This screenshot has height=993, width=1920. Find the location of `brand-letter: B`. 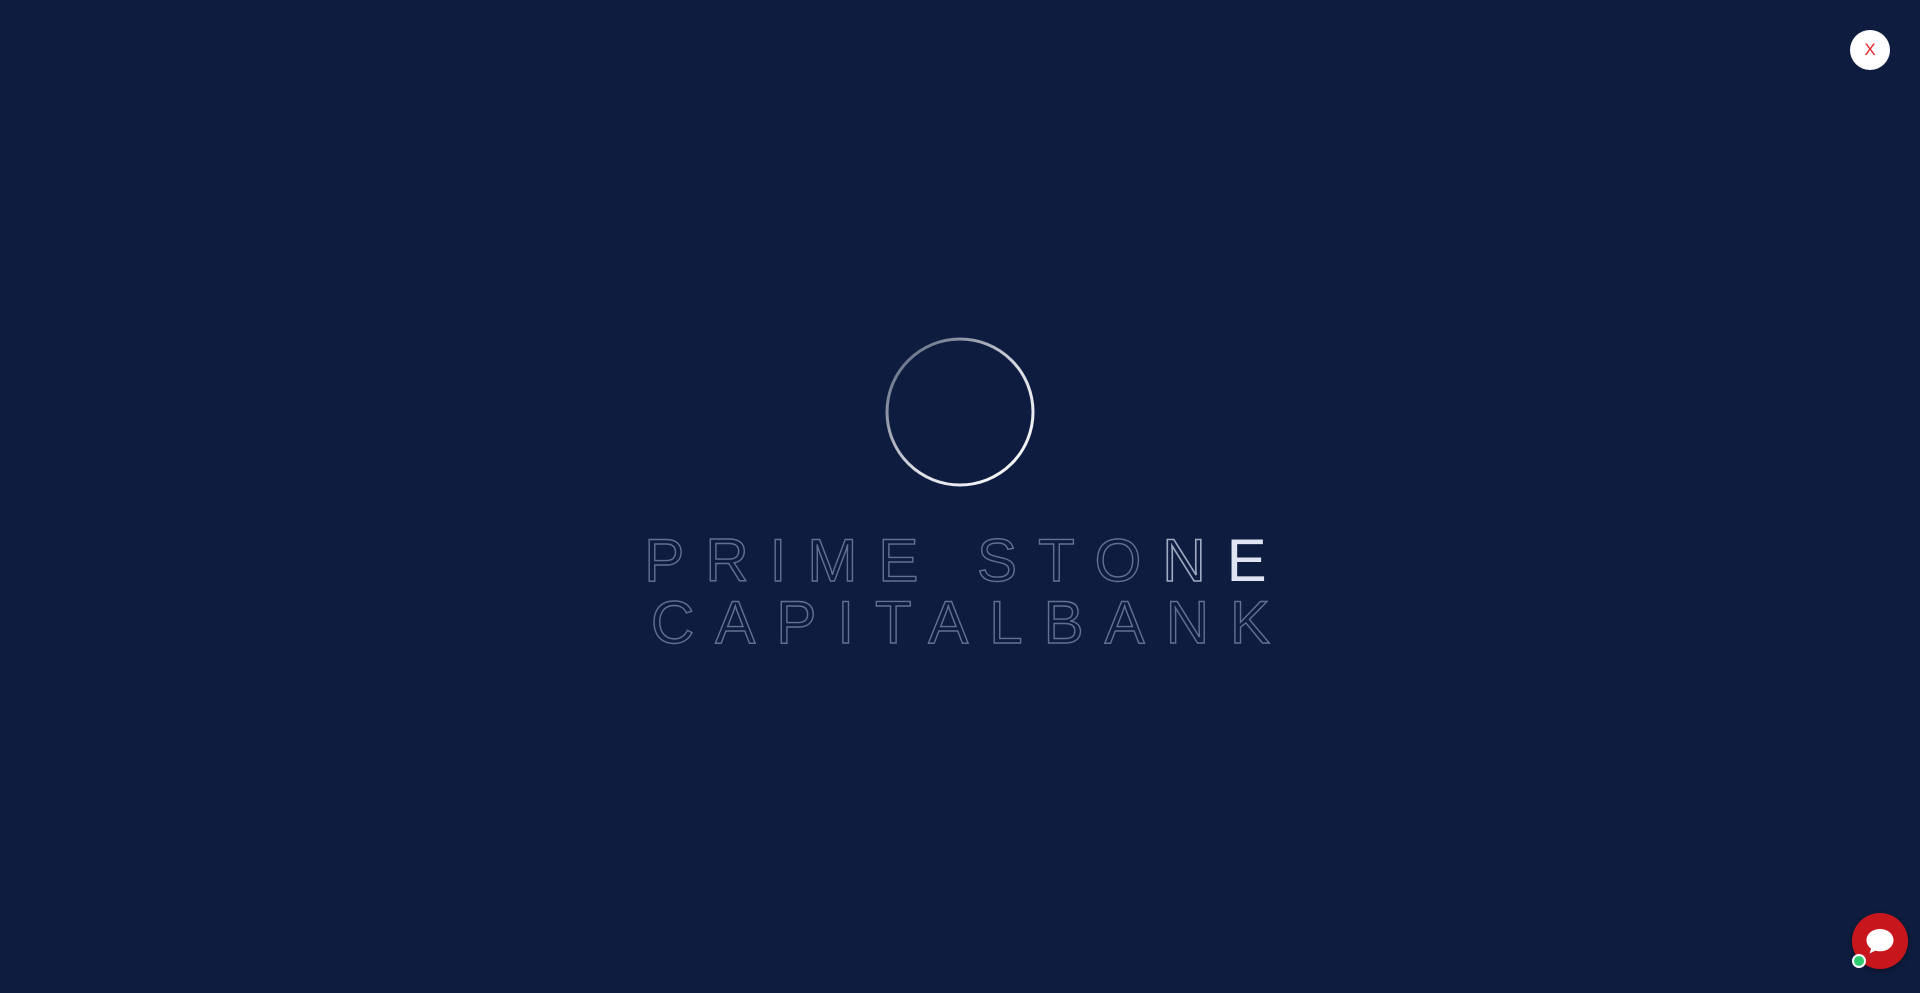

brand-letter: B is located at coordinates (1074, 622).